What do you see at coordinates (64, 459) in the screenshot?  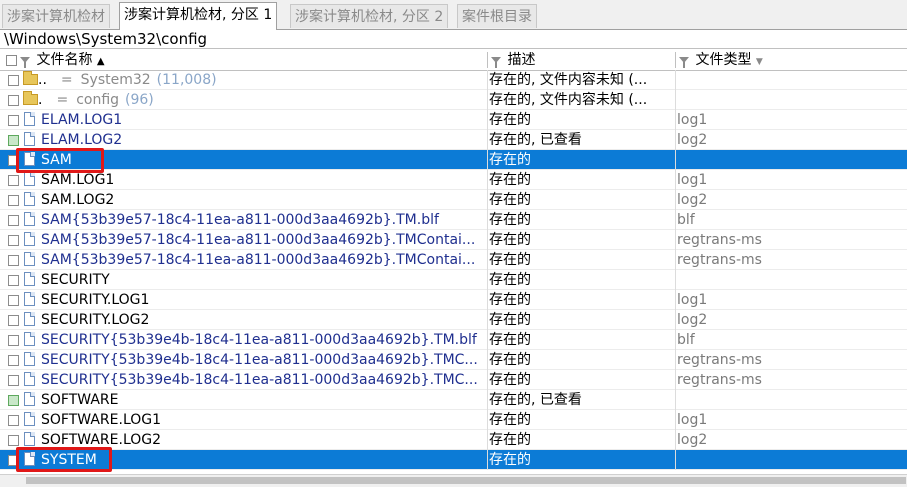 I see `highlight-box-system` at bounding box center [64, 459].